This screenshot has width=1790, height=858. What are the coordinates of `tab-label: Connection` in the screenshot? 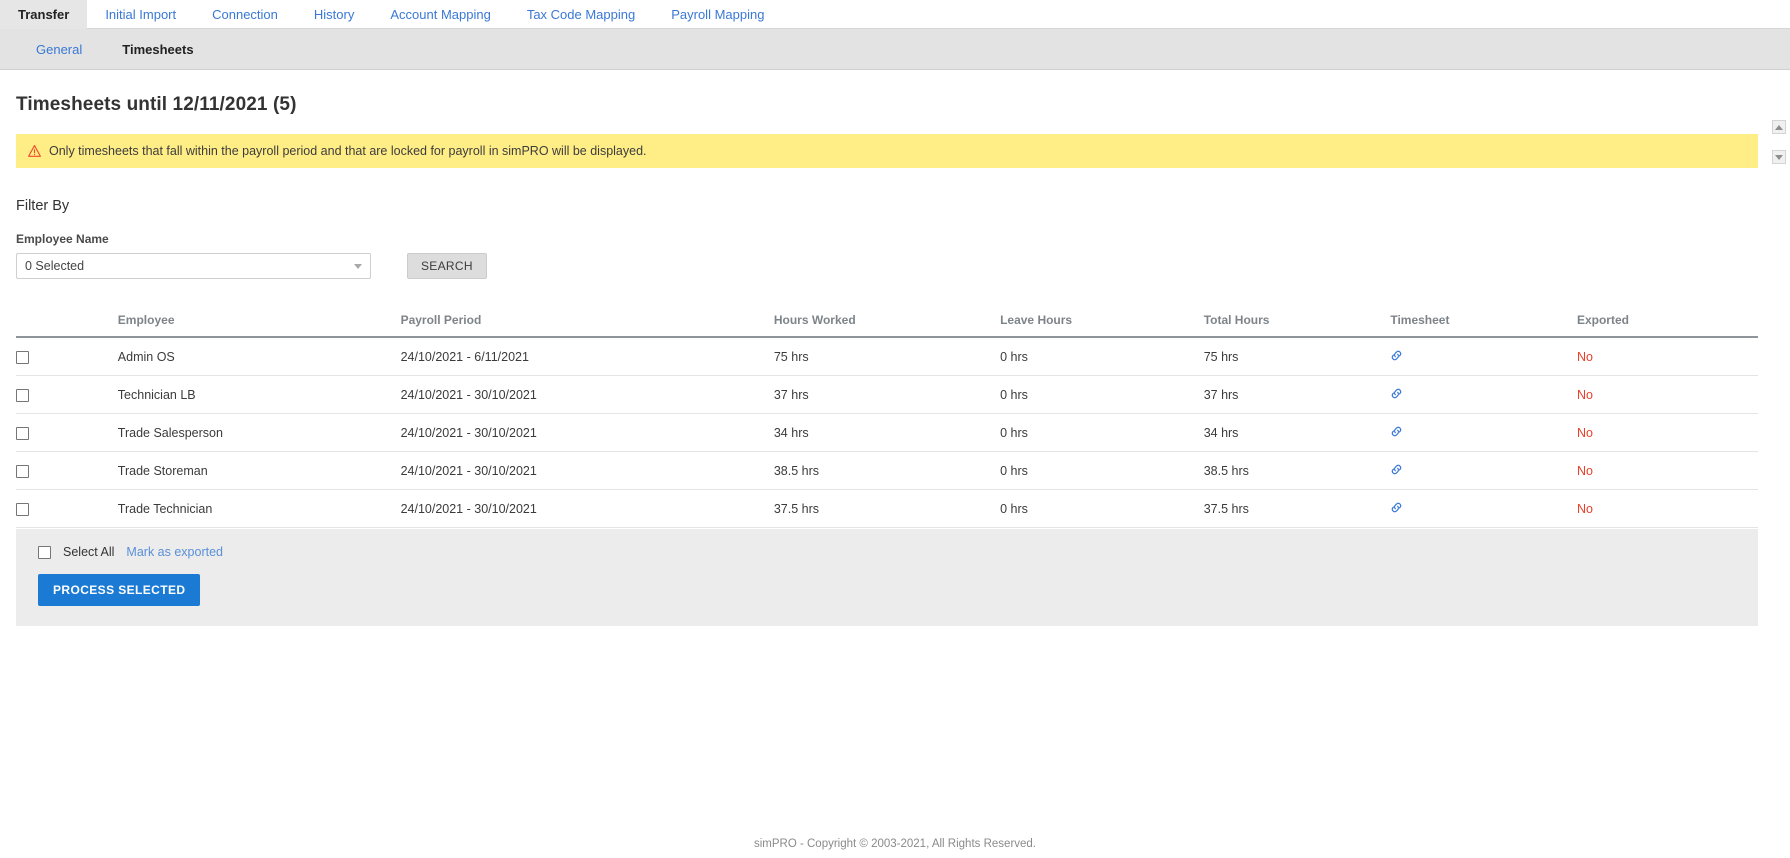 It's located at (245, 14).